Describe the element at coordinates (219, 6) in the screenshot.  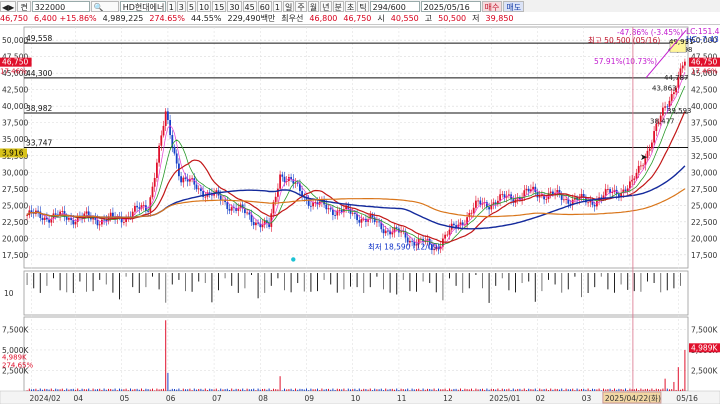
I see `period-15: 15` at that location.